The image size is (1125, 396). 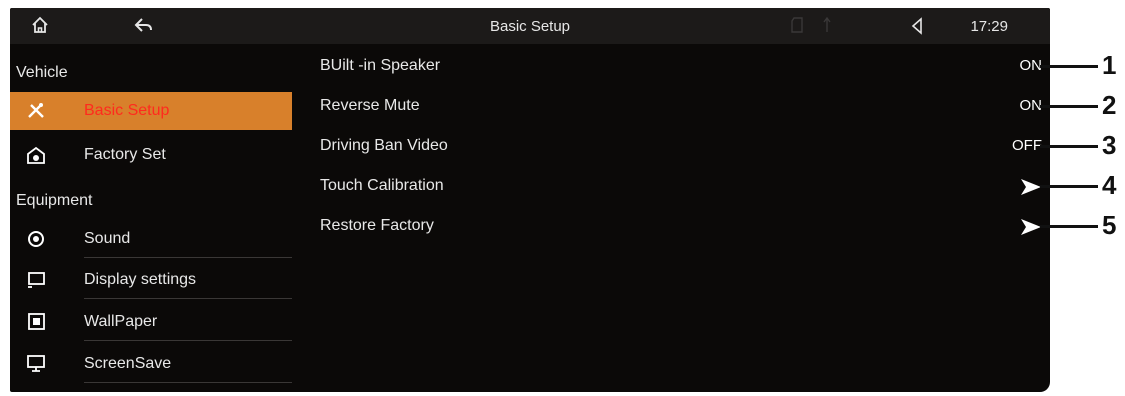 What do you see at coordinates (1109, 225) in the screenshot?
I see `callout-number: 5` at bounding box center [1109, 225].